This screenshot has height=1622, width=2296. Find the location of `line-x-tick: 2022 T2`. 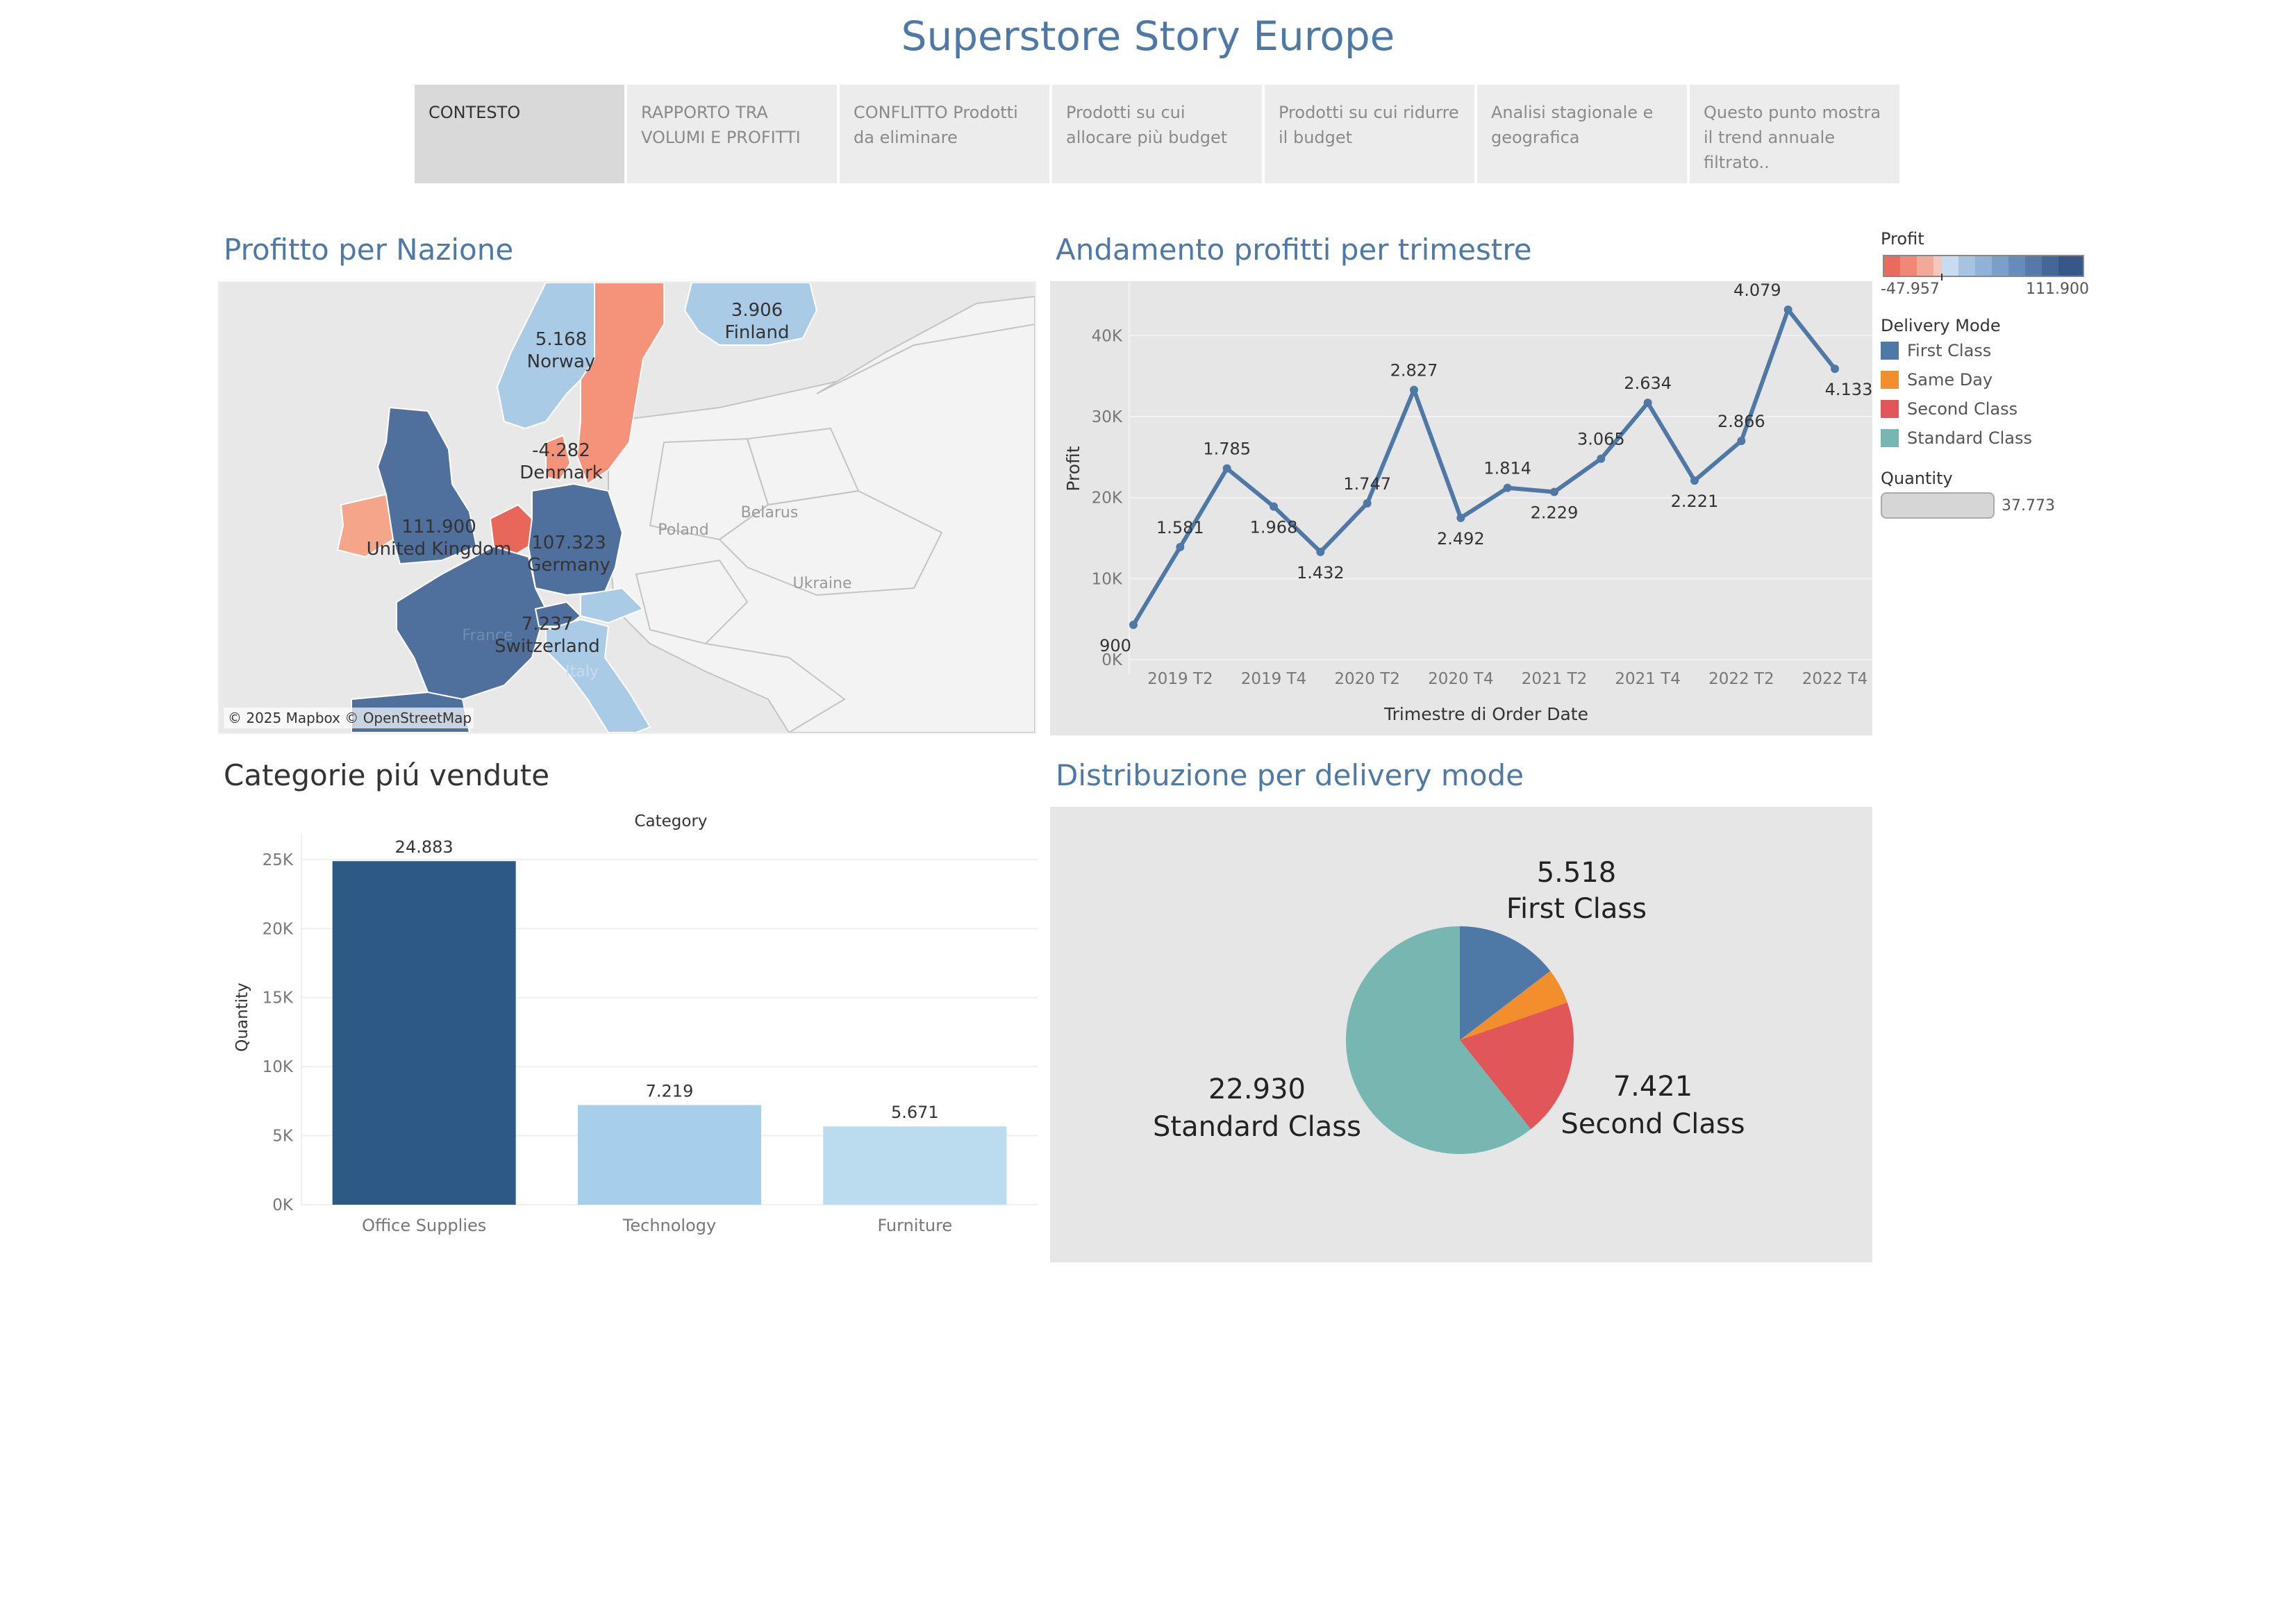

line-x-tick: 2022 T2 is located at coordinates (1741, 679).